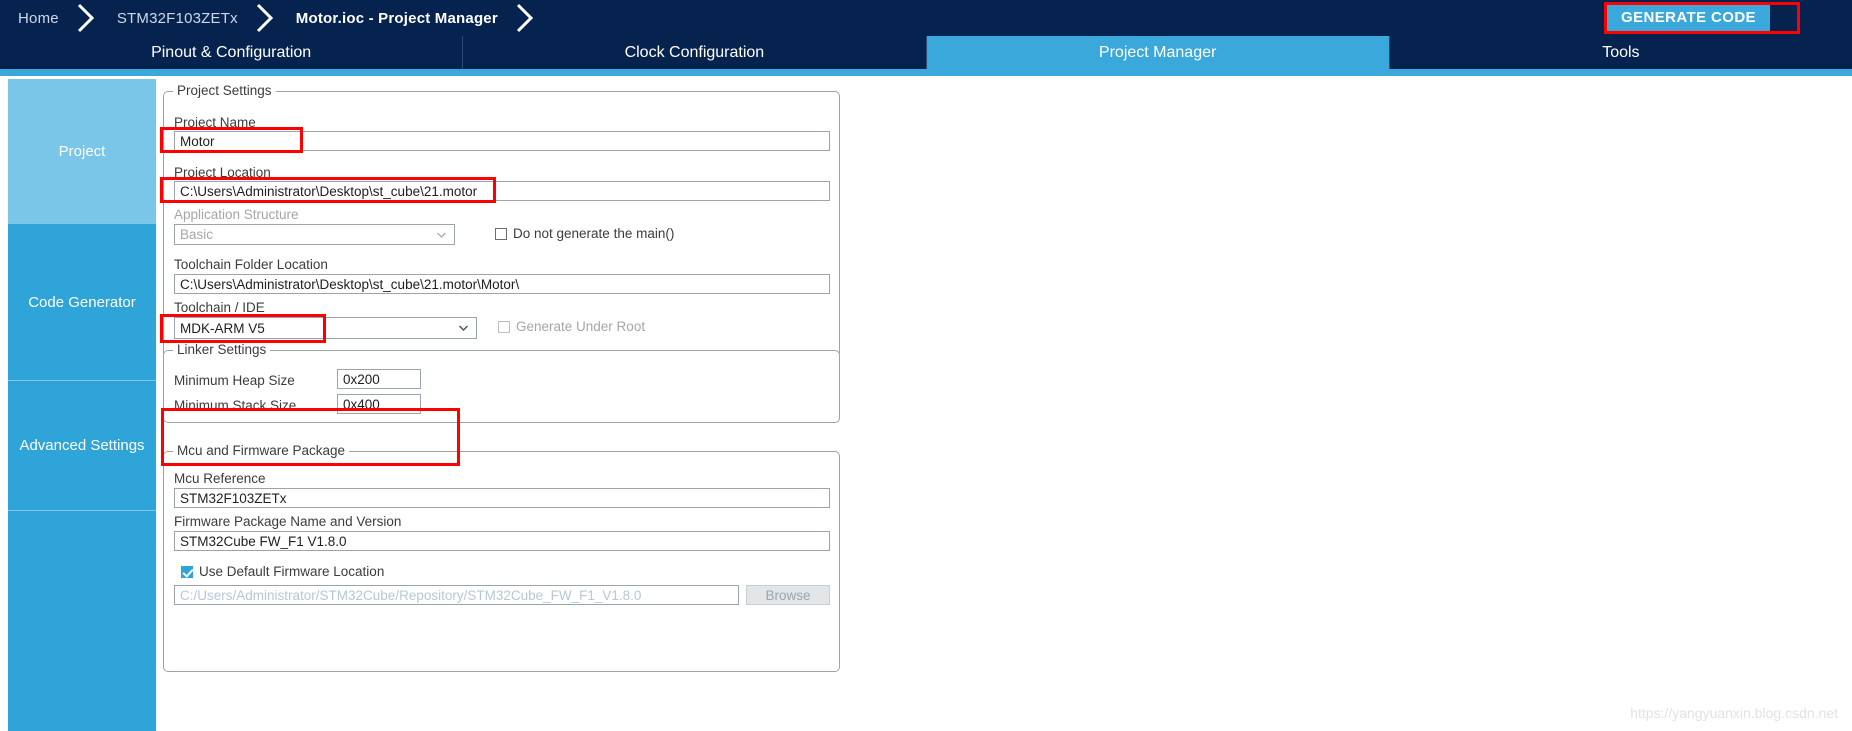 The image size is (1852, 731). I want to click on breadcrumb-item-mcu: STM32F103ZETx, so click(175, 18).